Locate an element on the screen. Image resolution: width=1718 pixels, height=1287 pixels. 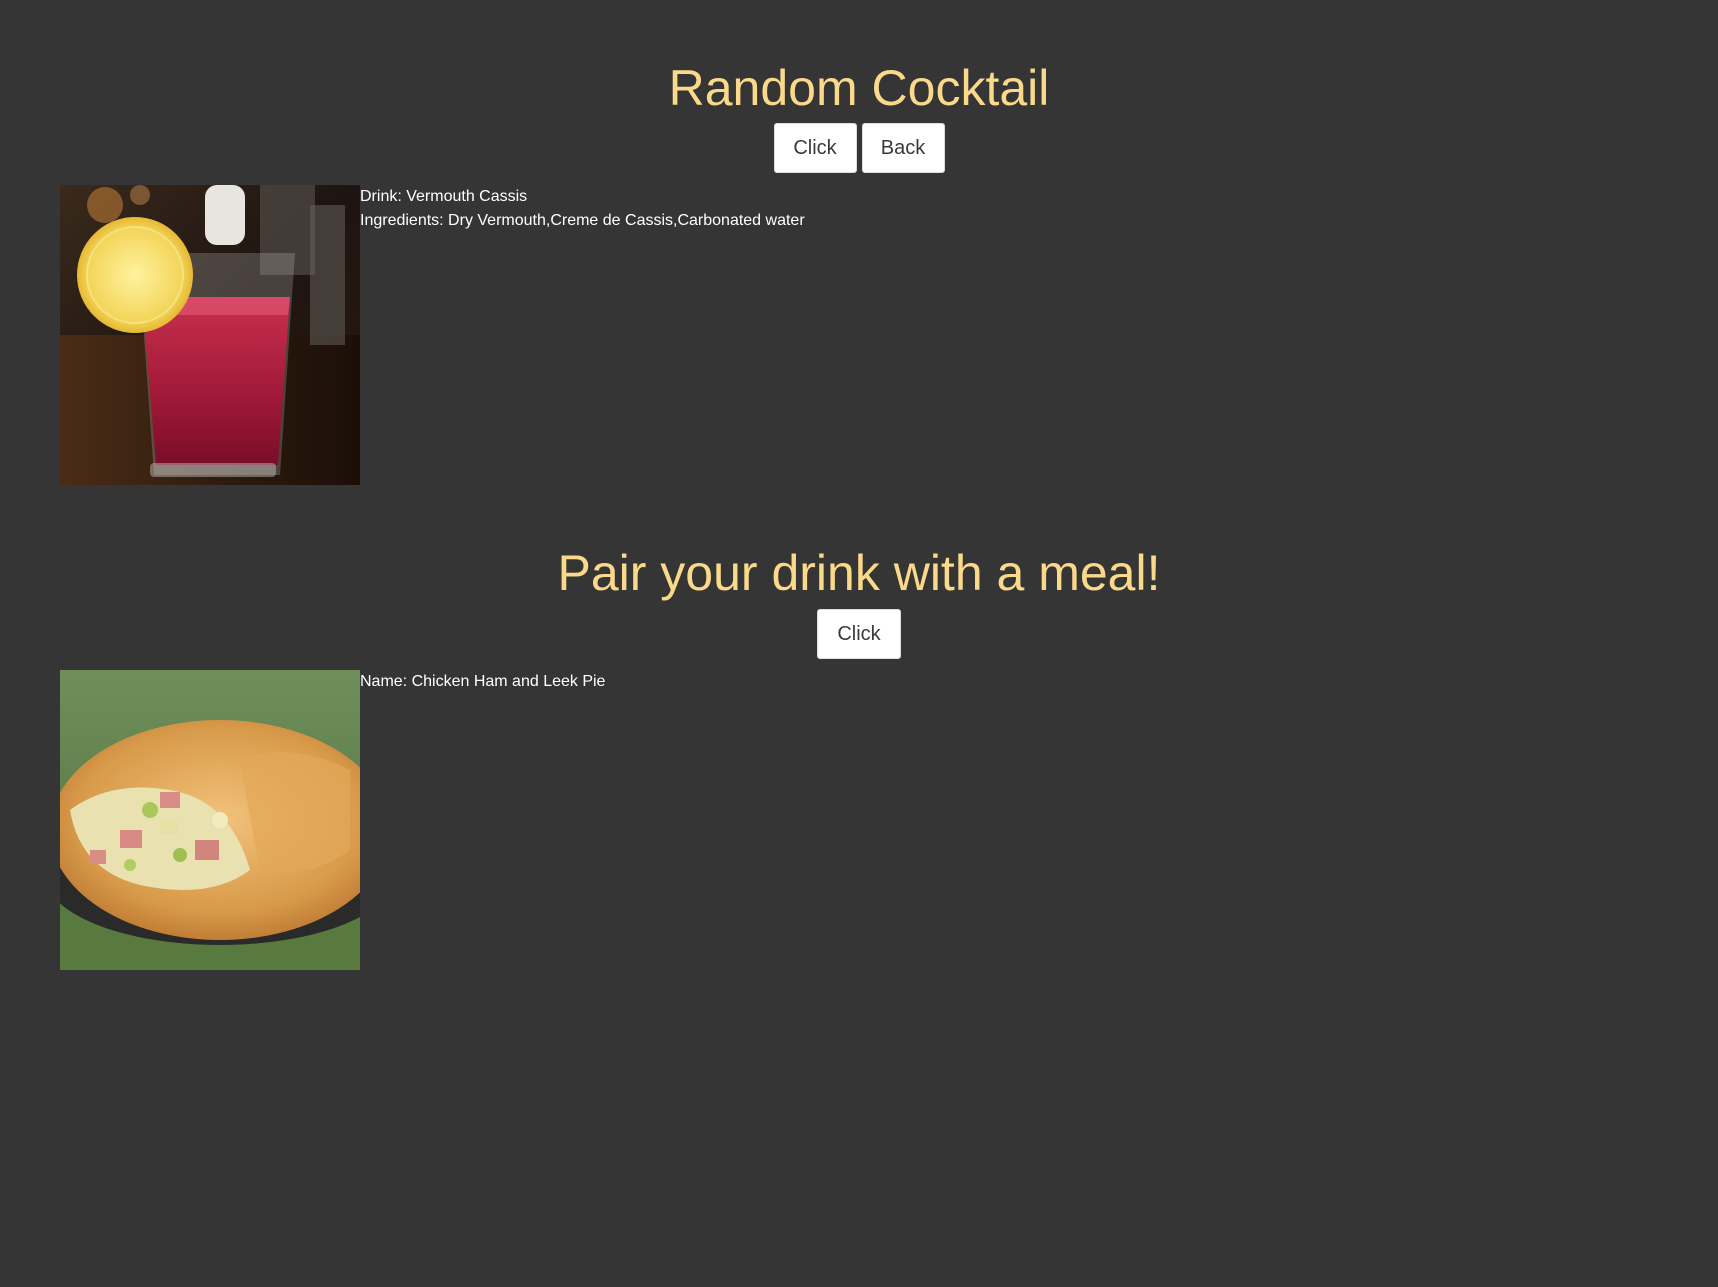
meal-heading: Pair your drink with a meal! is located at coordinates (859, 573).